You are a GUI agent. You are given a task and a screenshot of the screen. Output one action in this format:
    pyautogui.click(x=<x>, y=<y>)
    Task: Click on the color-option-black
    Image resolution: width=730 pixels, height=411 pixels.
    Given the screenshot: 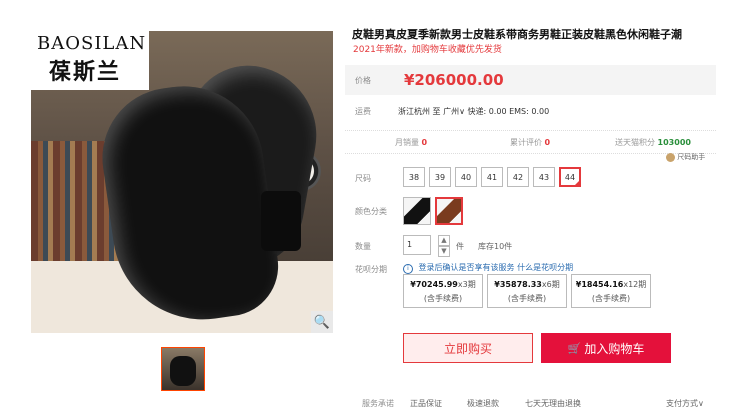 What is the action you would take?
    pyautogui.click(x=417, y=211)
    